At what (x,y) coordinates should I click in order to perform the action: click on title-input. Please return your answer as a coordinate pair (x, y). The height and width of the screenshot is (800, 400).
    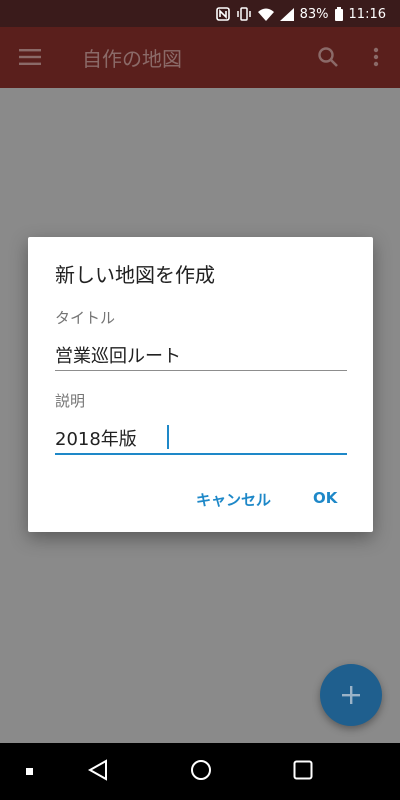
    Looking at the image, I should click on (201, 355).